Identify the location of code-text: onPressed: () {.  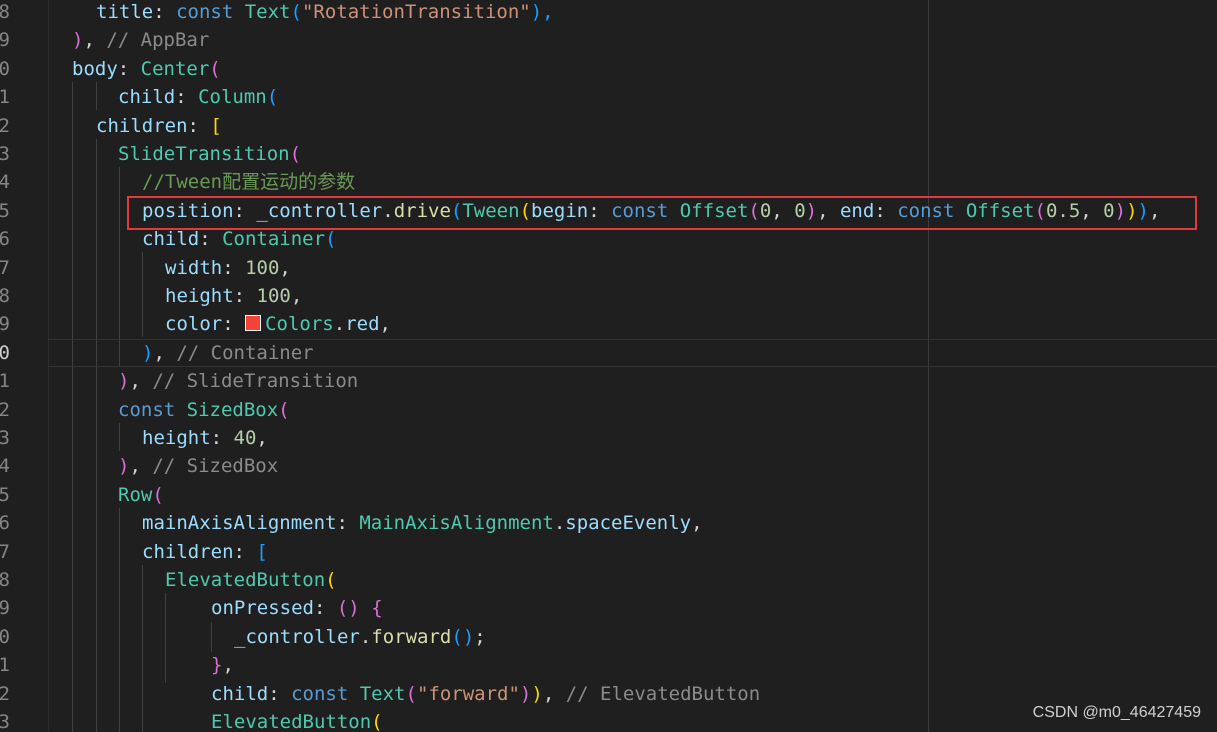
(297, 608).